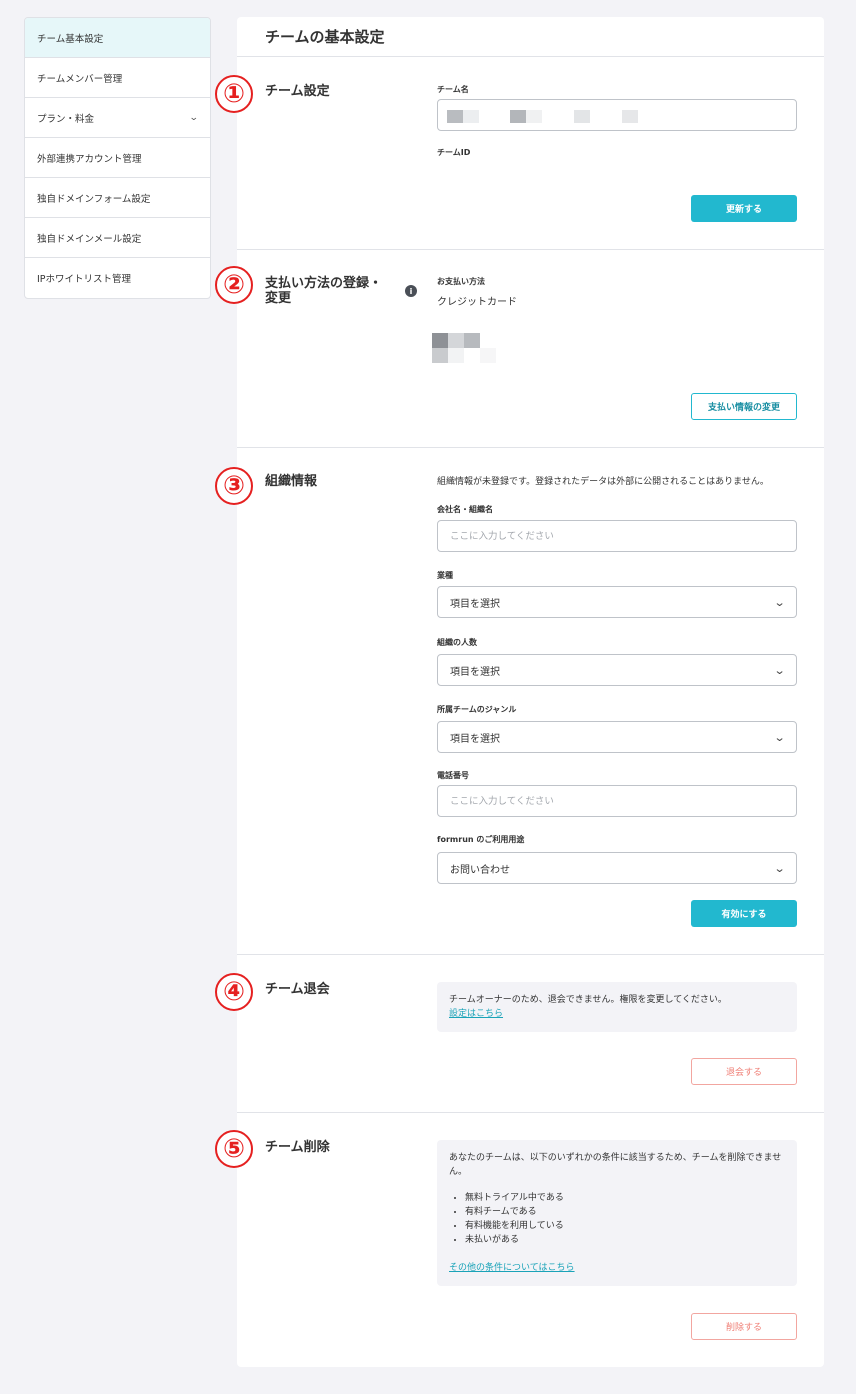 The image size is (856, 1394). What do you see at coordinates (80, 79) in the screenshot?
I see `sidebar-item-label: チームメンバー管理` at bounding box center [80, 79].